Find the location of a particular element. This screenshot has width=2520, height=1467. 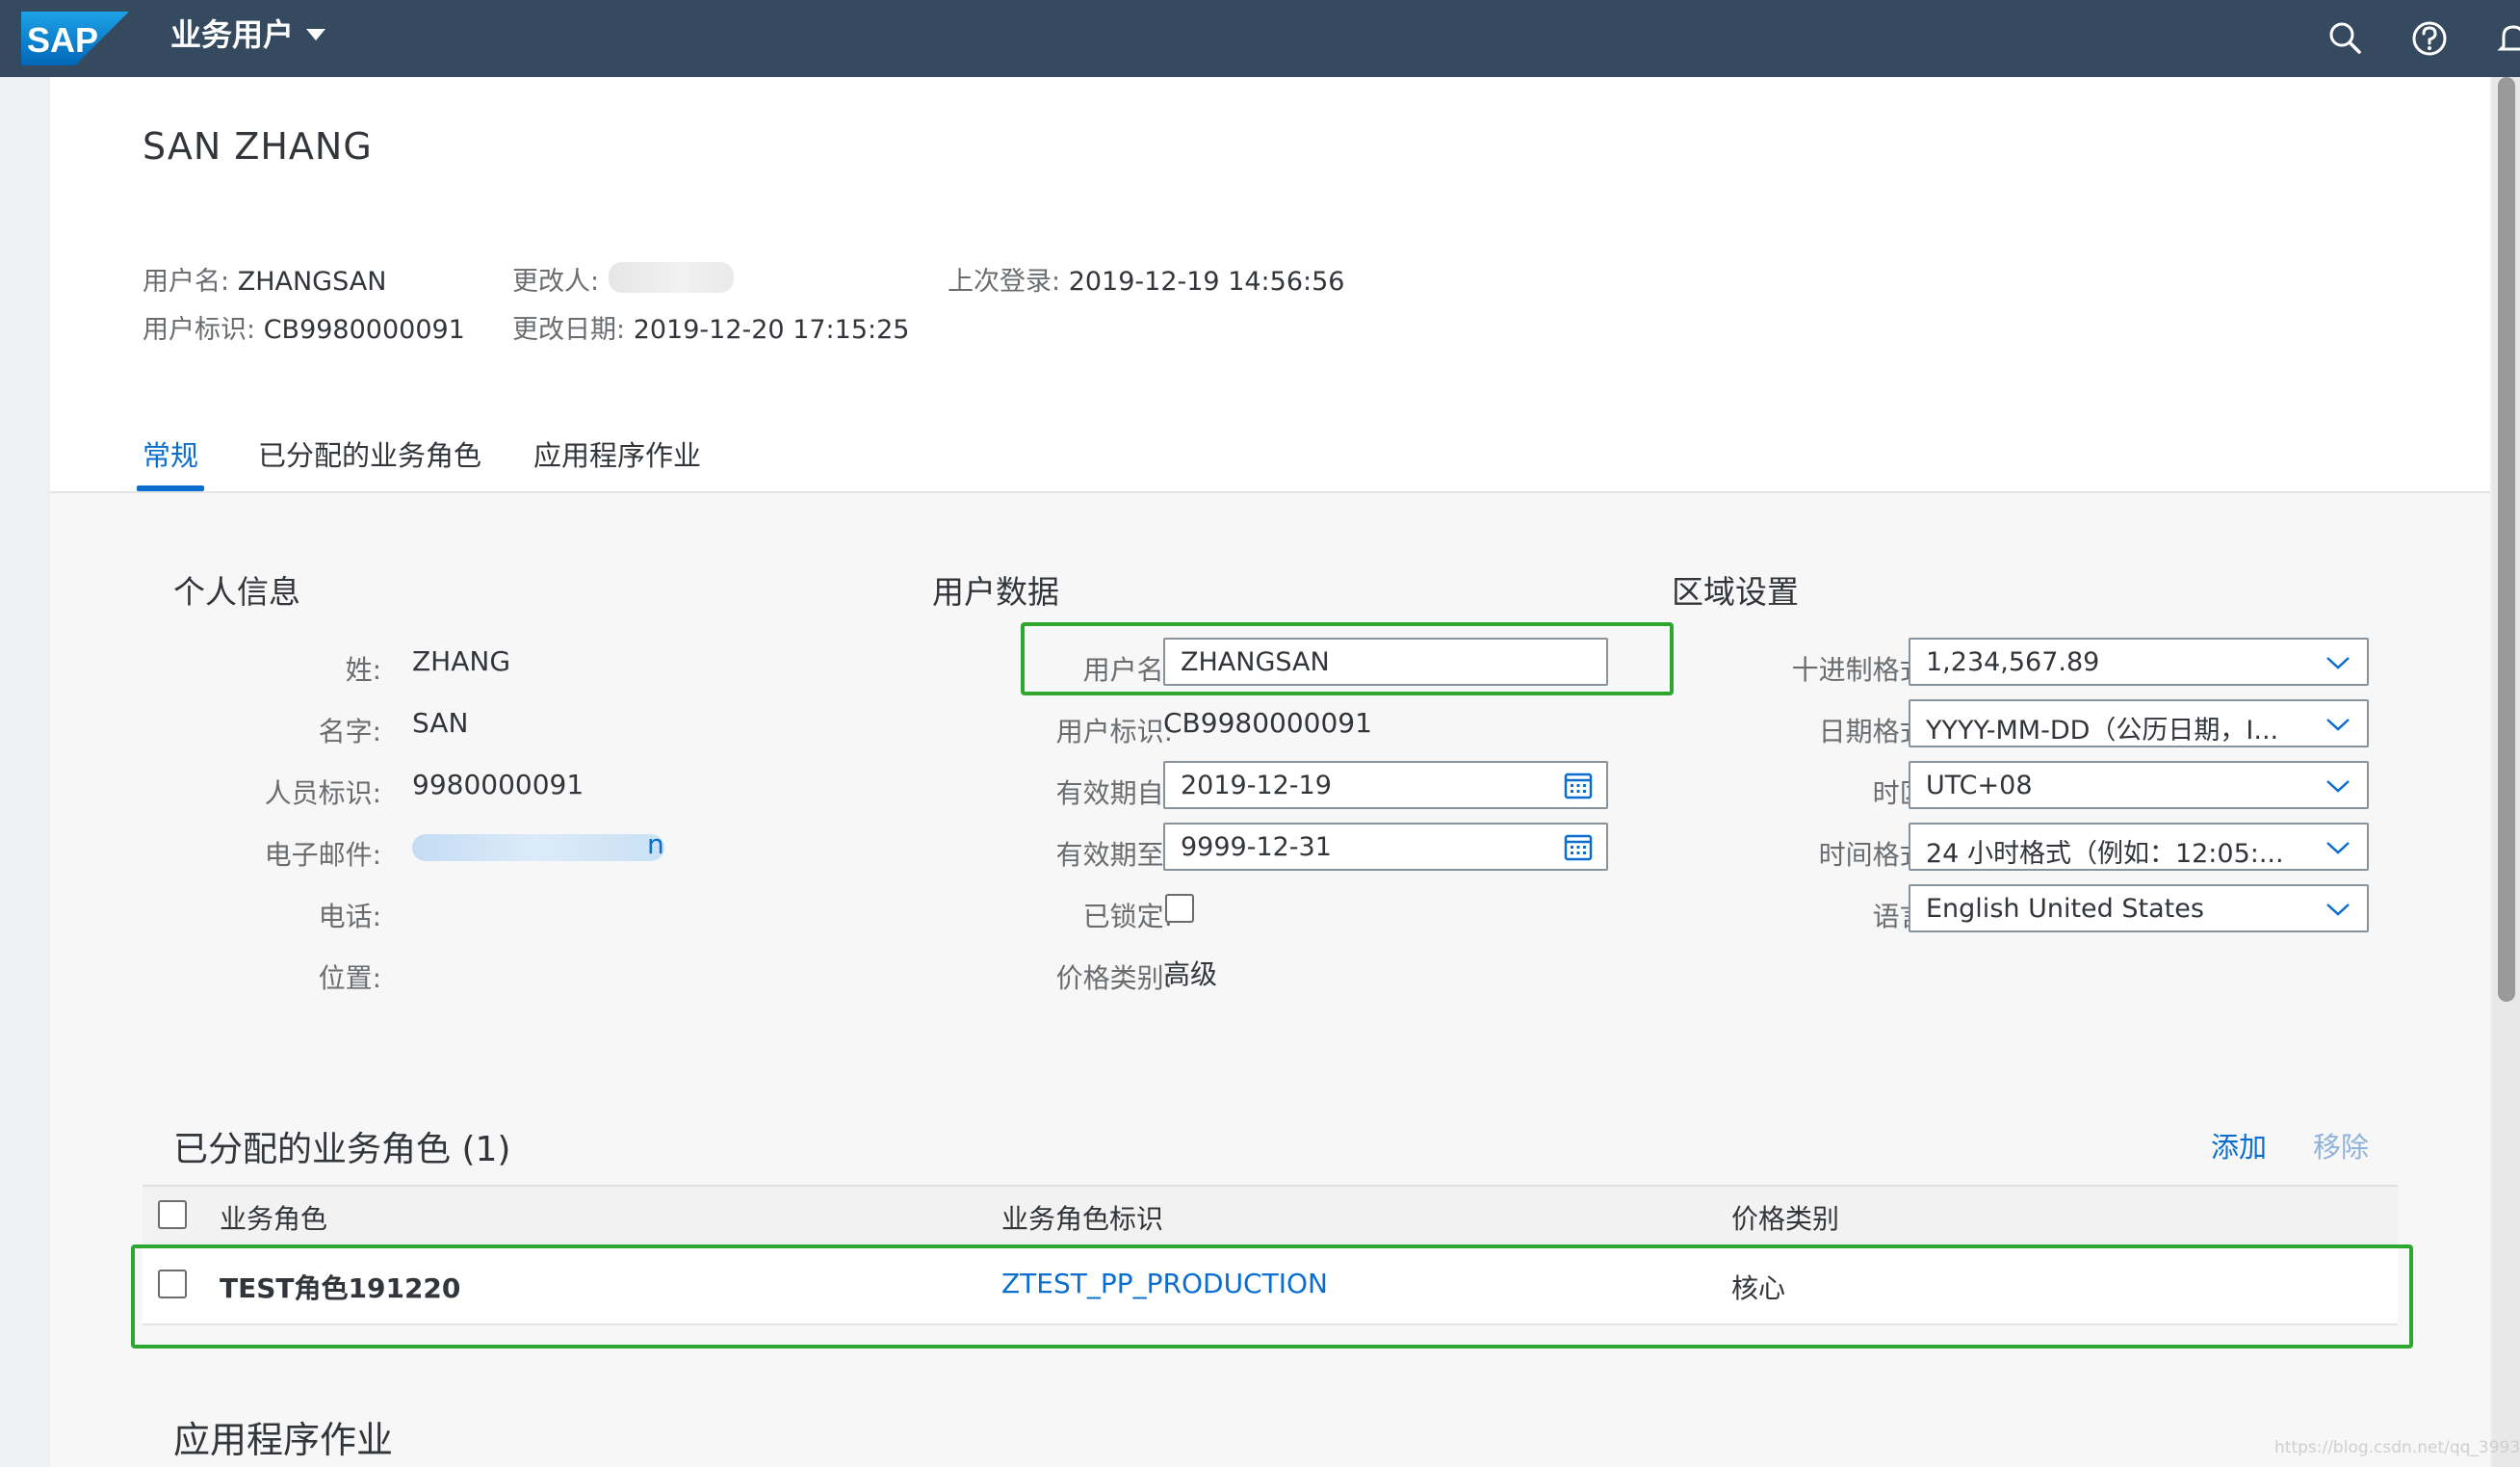

language-select: English United States is located at coordinates (2139, 908).